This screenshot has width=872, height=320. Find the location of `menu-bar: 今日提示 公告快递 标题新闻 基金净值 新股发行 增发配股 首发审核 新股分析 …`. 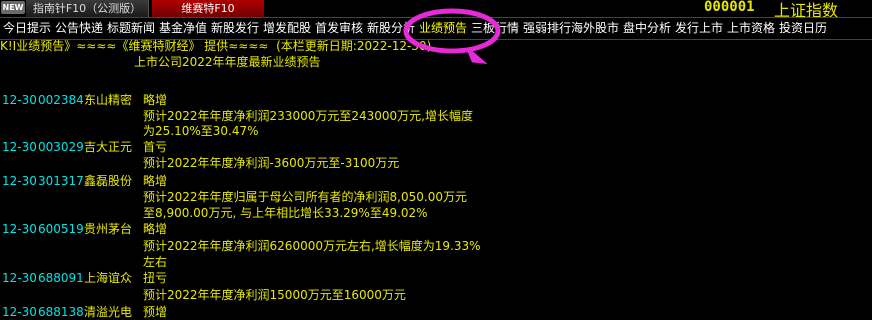

menu-bar: 今日提示 公告快递 标题新闻 基金净值 新股发行 增发配股 首发审核 新股分析 … is located at coordinates (436, 28).